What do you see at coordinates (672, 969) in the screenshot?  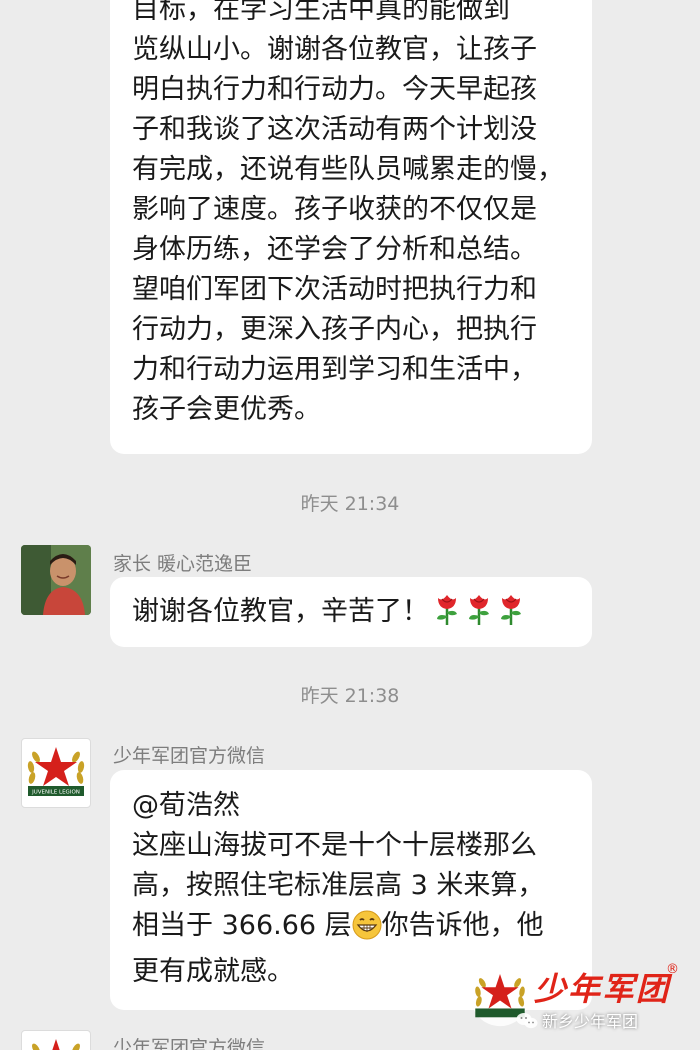 I see `registered-mark: ®` at bounding box center [672, 969].